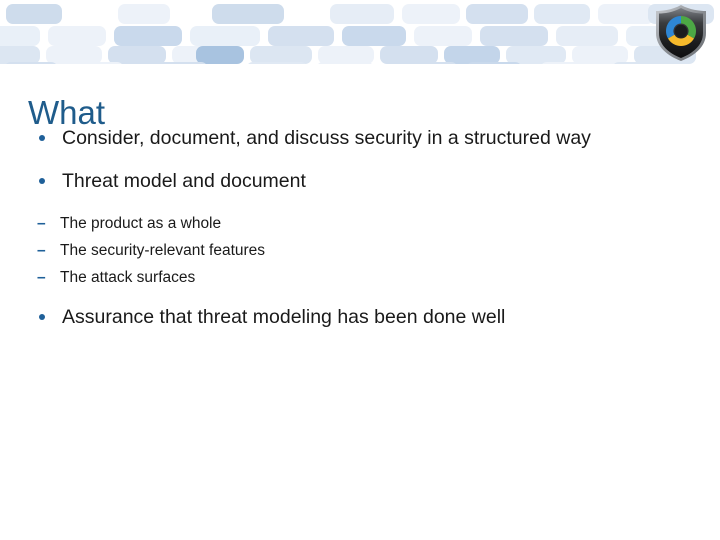 This screenshot has width=720, height=540. I want to click on bullet-item-level2: – The security-relevant features, so click(360, 250).